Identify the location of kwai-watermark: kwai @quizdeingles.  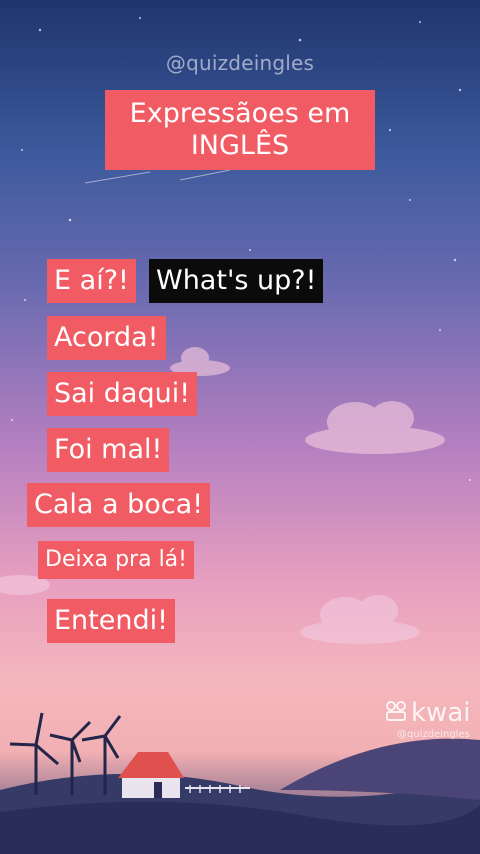
(427, 719).